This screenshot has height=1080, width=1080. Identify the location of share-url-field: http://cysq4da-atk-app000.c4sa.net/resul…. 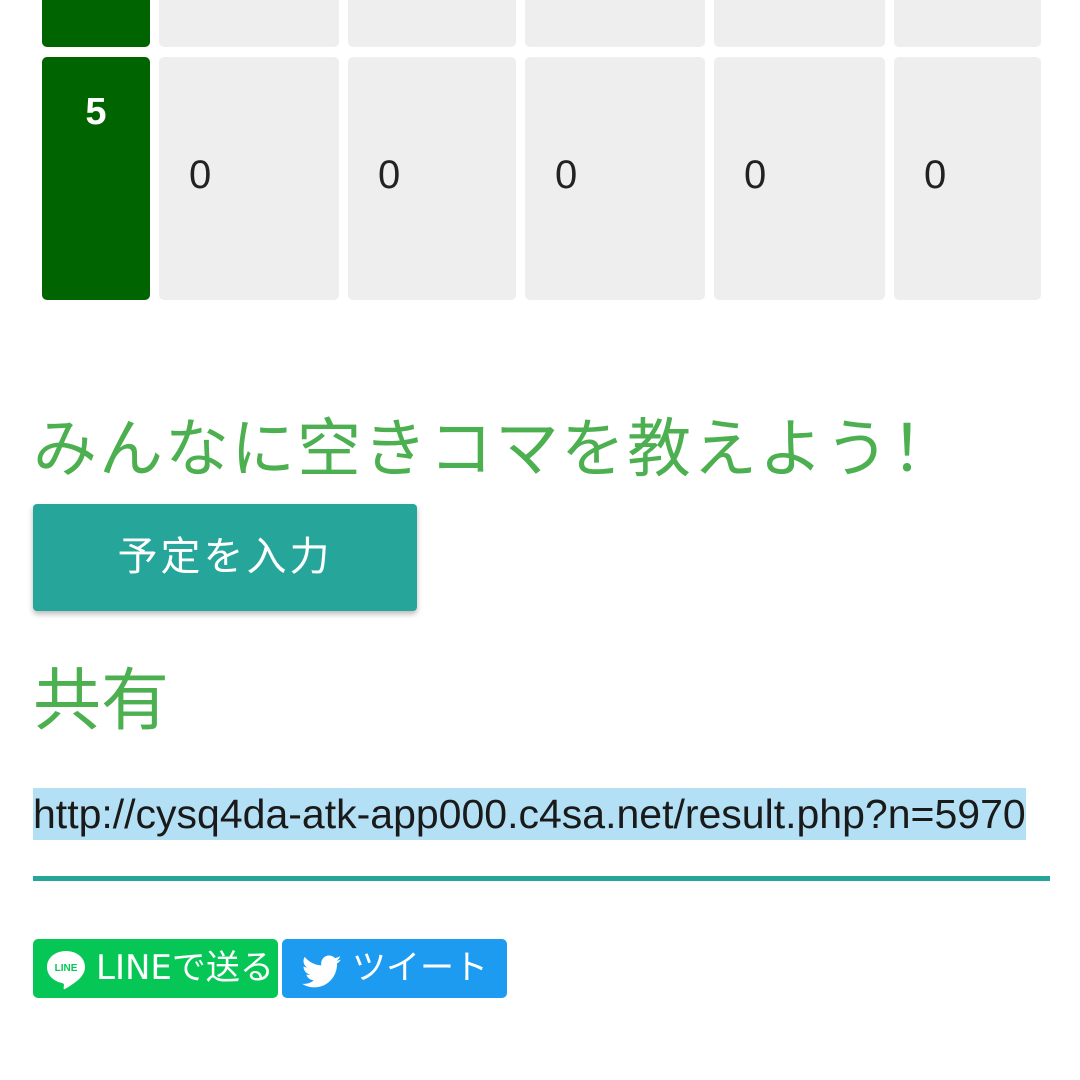
(541, 832).